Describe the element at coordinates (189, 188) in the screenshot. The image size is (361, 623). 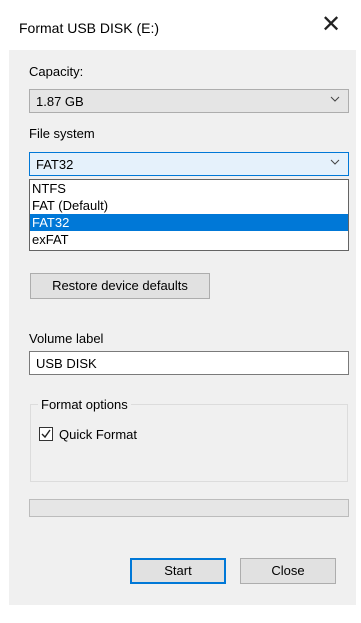
I see `file-system-option: NTFS` at that location.